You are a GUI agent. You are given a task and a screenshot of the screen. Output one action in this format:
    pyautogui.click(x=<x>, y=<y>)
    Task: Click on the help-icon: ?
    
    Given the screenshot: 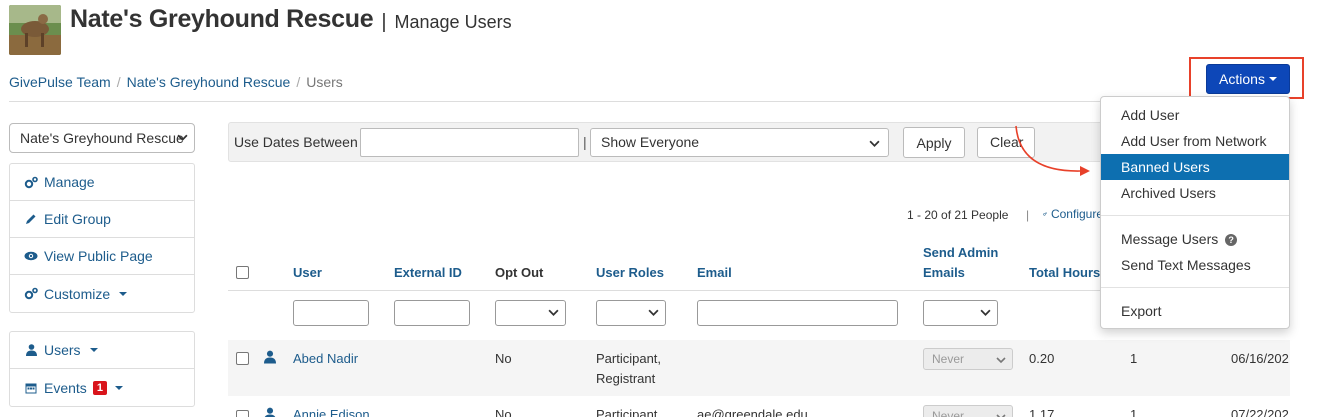 What is the action you would take?
    pyautogui.click(x=1231, y=240)
    